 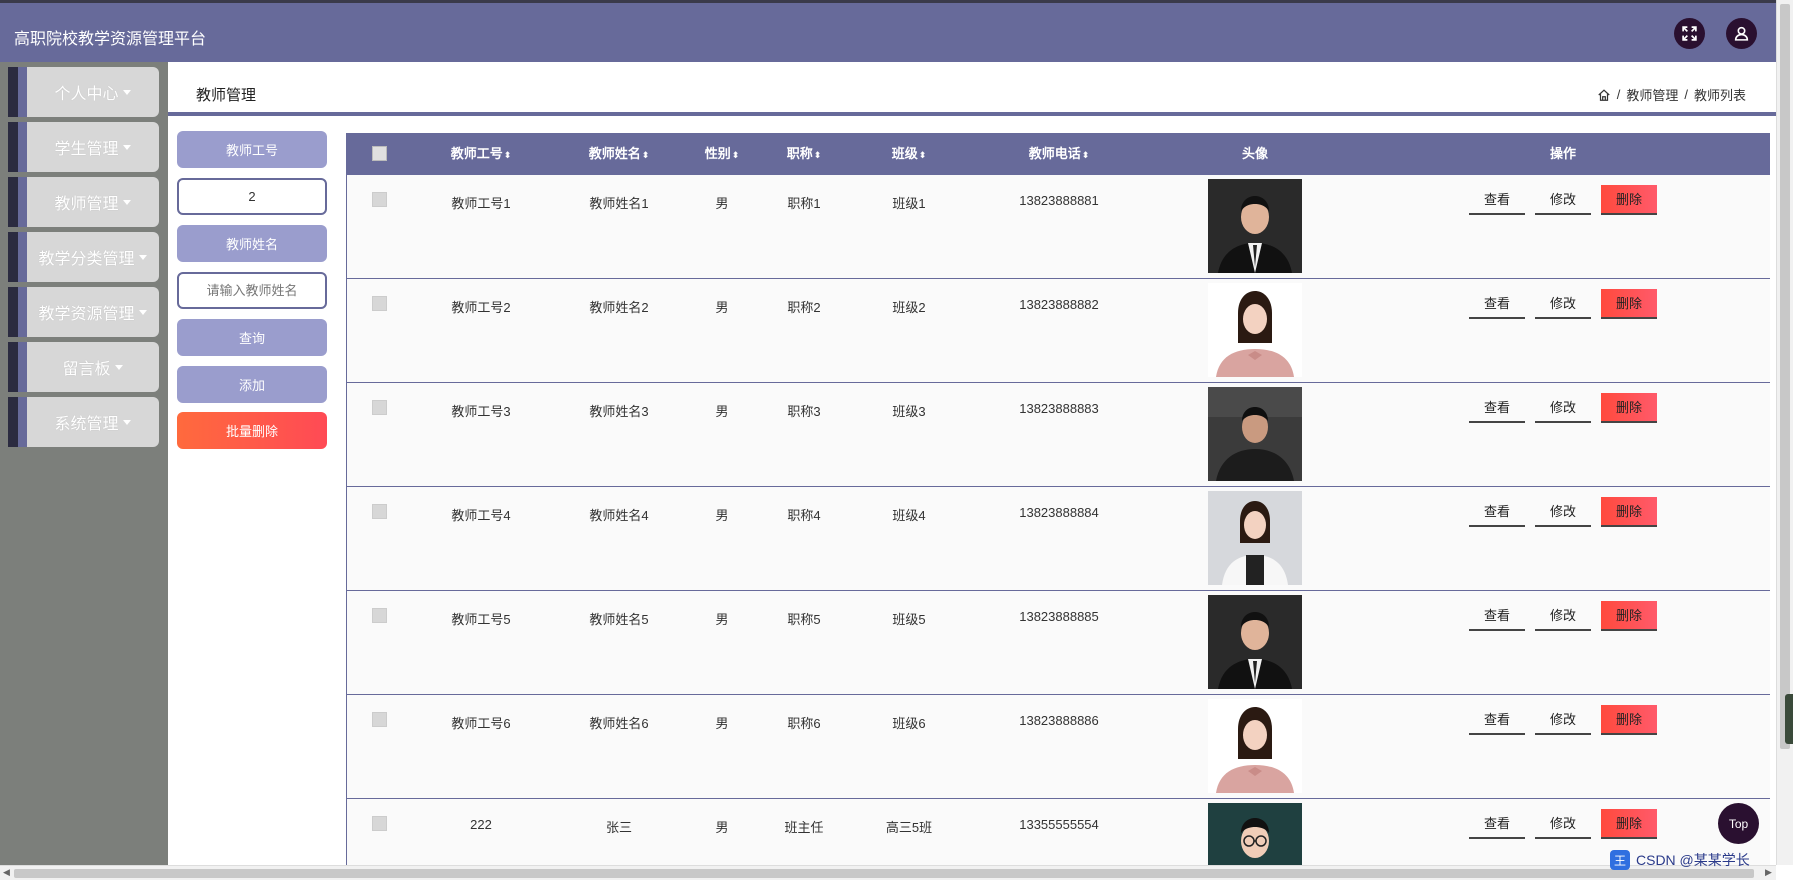 I want to click on cell-teacher-name: 教师姓名1, so click(x=619, y=203).